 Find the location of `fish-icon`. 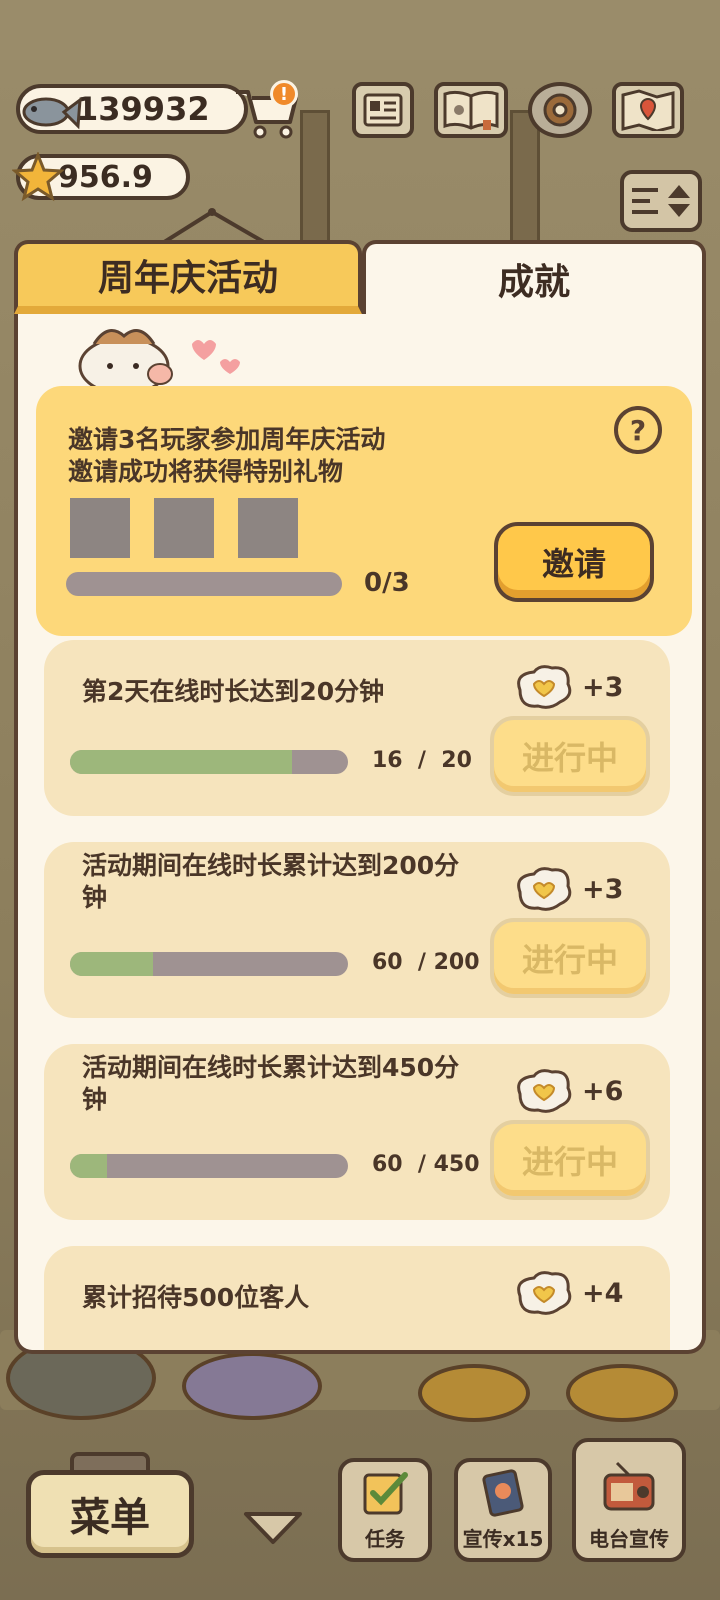

fish-icon is located at coordinates (52, 113).